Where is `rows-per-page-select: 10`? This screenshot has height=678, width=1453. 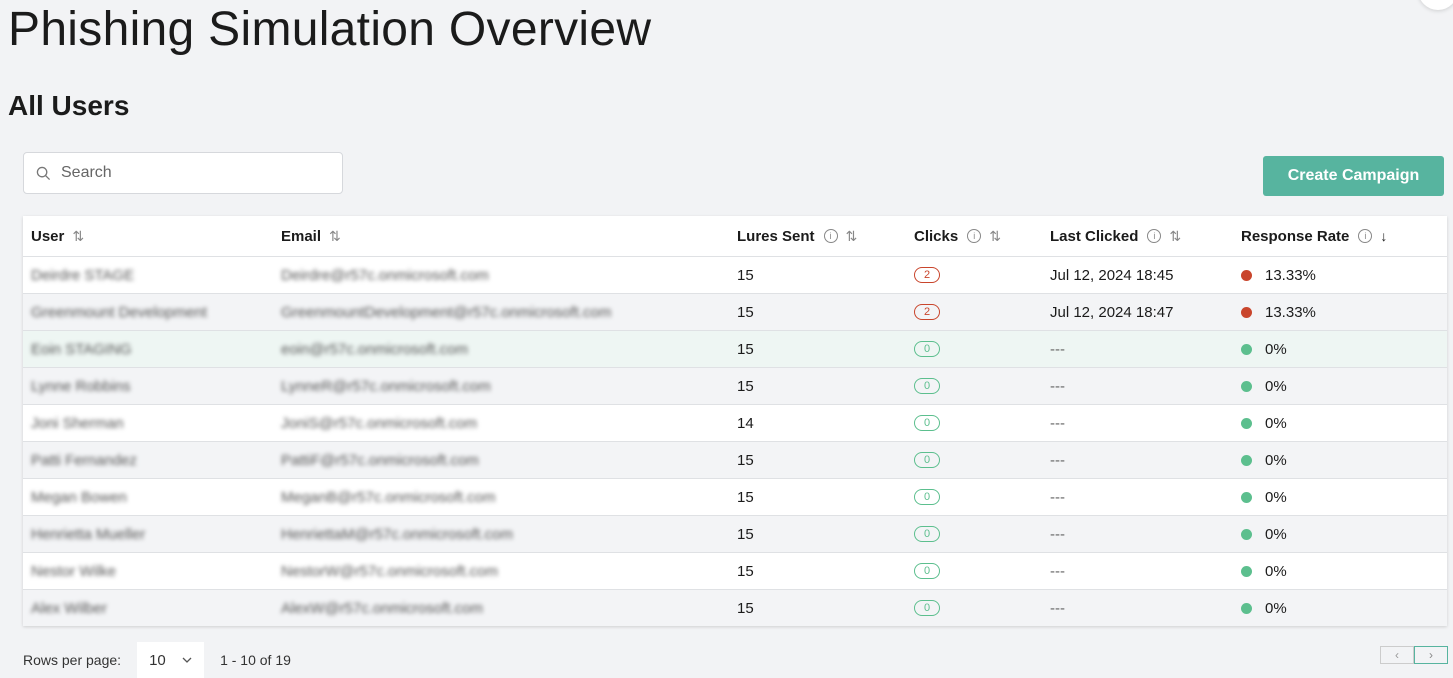 rows-per-page-select: 10 is located at coordinates (171, 660).